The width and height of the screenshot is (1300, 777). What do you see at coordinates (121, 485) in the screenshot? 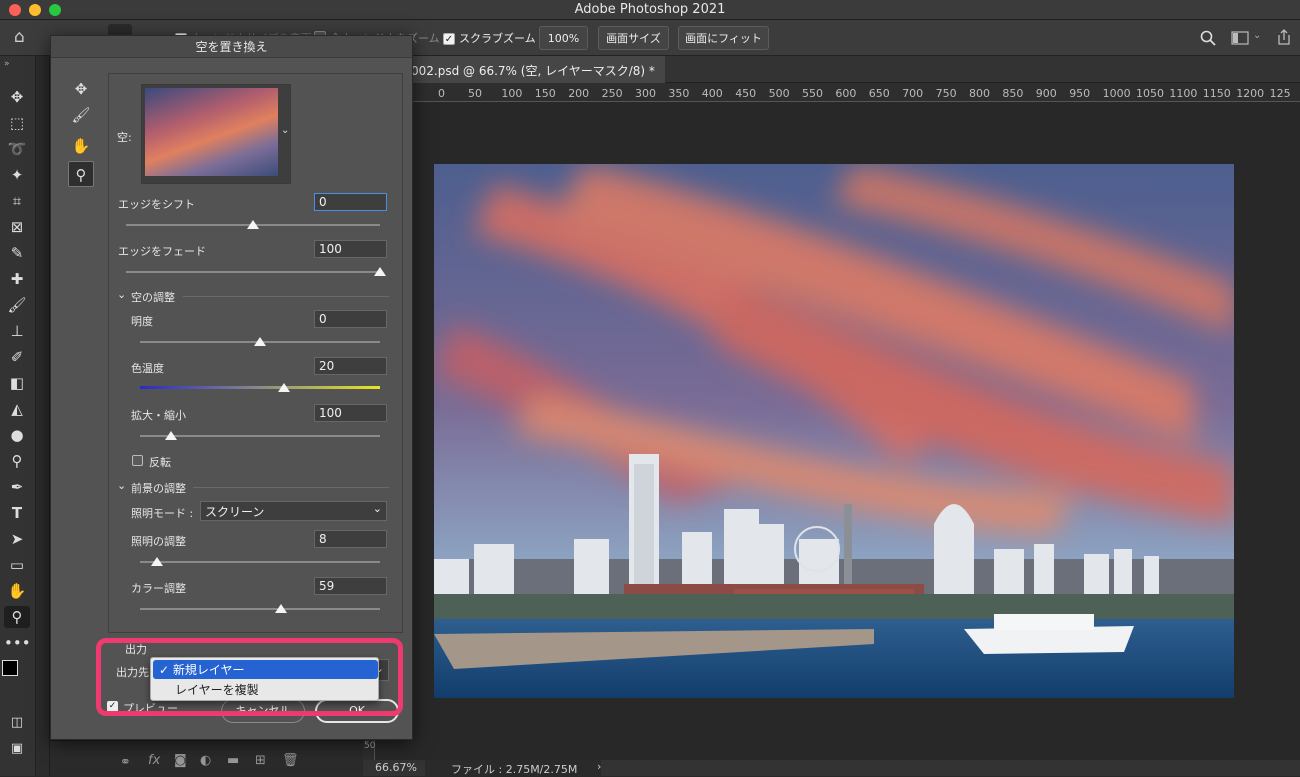
I see `fg-adjust-chevron-icon: ⌄` at bounding box center [121, 485].